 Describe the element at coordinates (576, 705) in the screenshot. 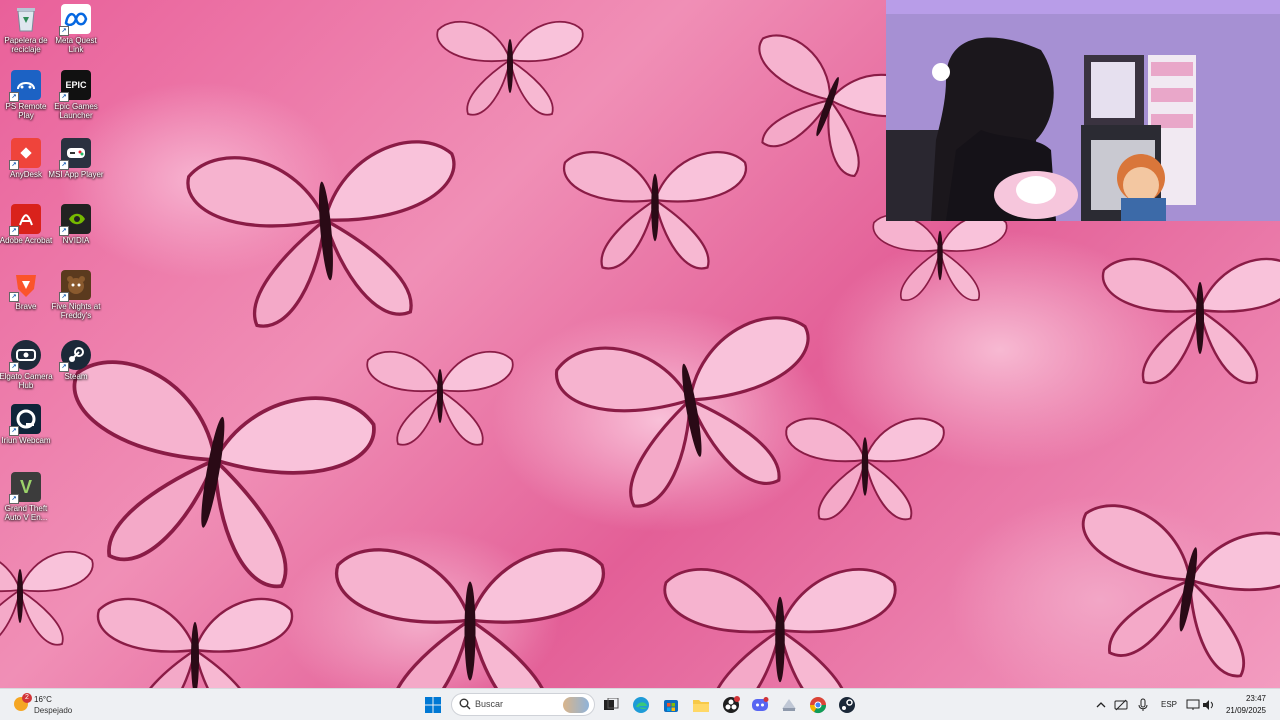

I see `search-highlight-image` at that location.